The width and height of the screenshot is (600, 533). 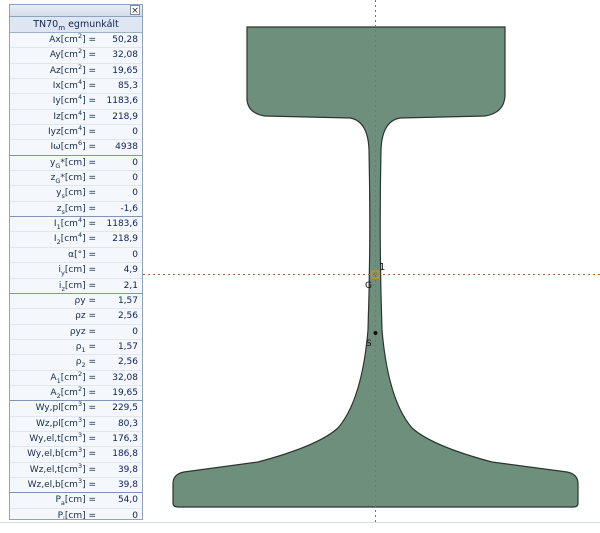 What do you see at coordinates (78, 178) in the screenshot?
I see `label-part: *[cm] =` at bounding box center [78, 178].